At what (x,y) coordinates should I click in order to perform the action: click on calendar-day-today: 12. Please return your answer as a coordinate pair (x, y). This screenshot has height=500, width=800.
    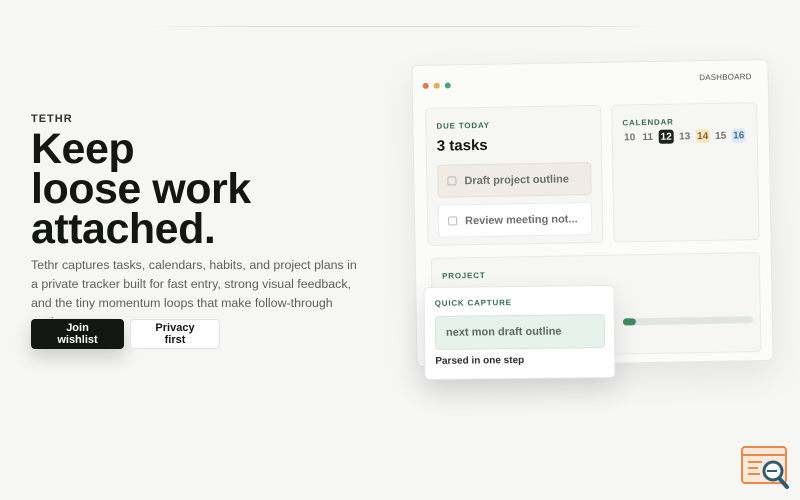
    Looking at the image, I should click on (666, 136).